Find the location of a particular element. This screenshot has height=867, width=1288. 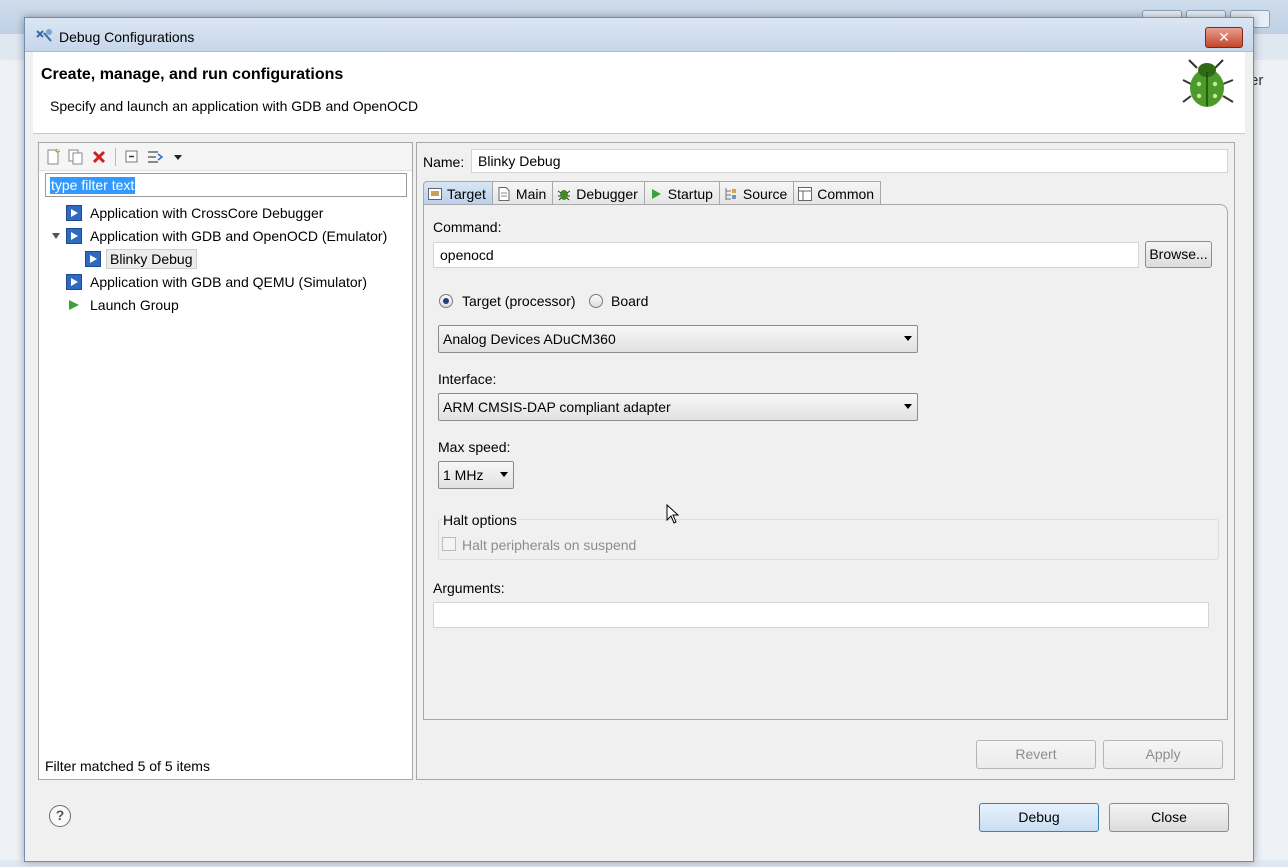

startup-tab-icon is located at coordinates (656, 193).